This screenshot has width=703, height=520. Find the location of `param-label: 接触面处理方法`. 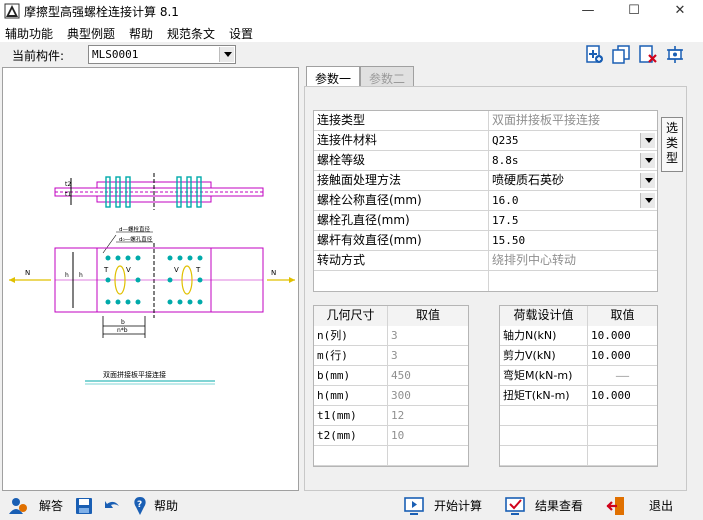

param-label: 接触面处理方法 is located at coordinates (401, 181).